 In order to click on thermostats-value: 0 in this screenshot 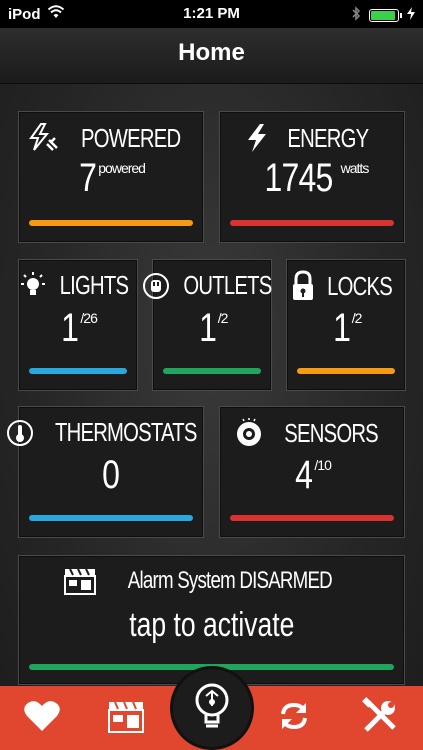, I will do `click(111, 475)`.